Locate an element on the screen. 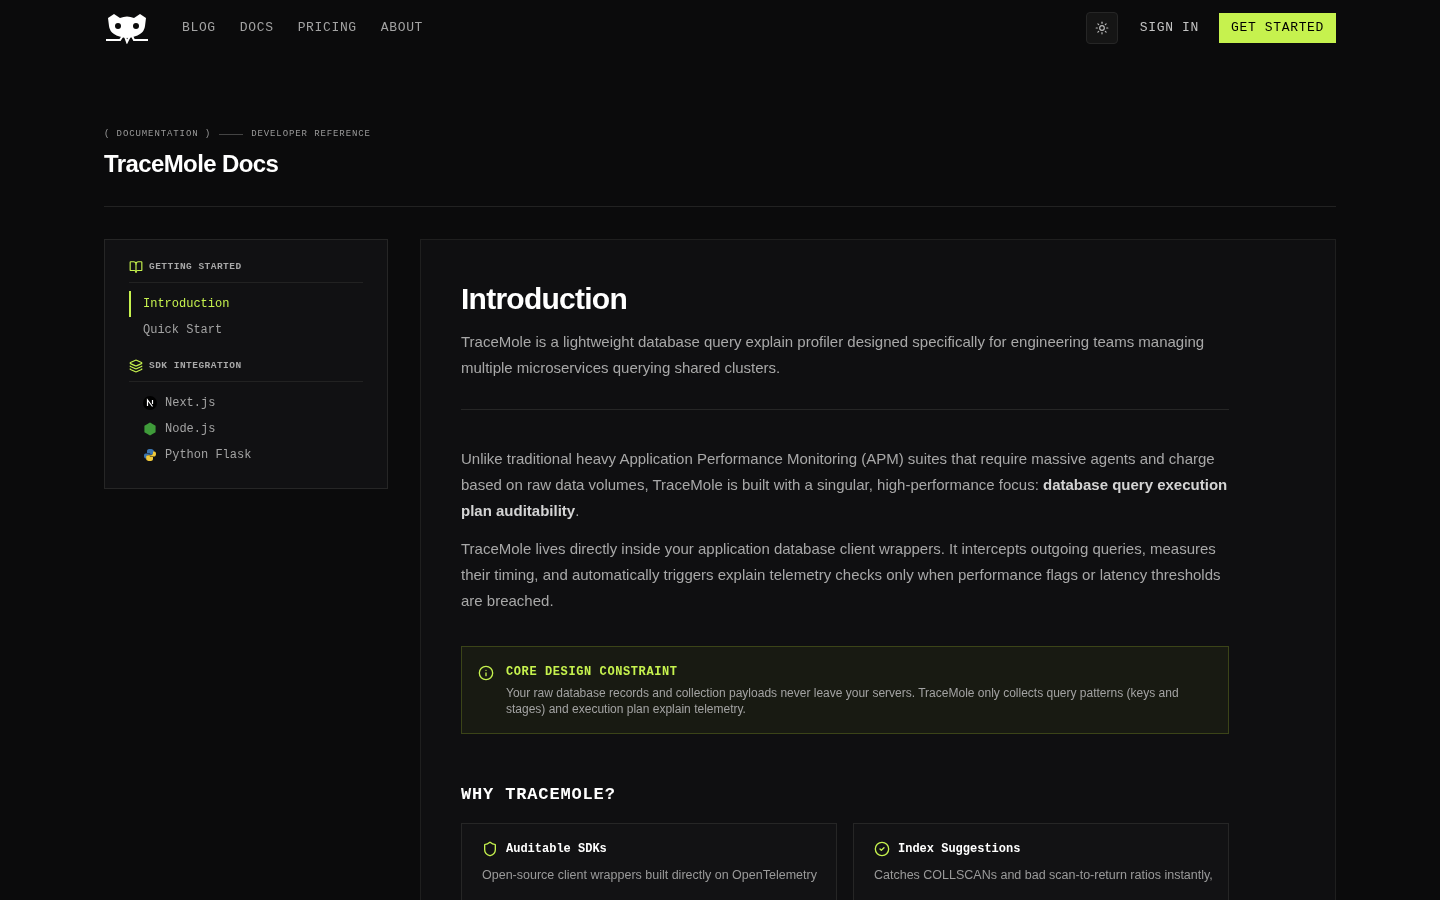  body-paragraph: Unlike traditional heavy Application Performance Monitoring (APM) suites that require massive agents and charge based on raw data volumes, TraceMole is built with a singular, high-performance focus: database query execution plan auditability. is located at coordinates (845, 484).